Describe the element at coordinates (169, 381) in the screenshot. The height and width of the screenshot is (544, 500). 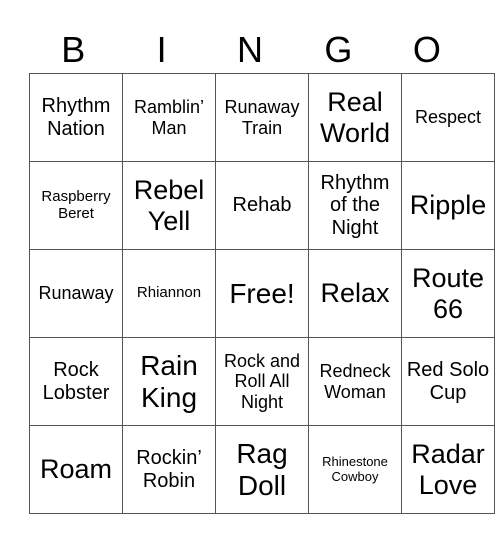
I see `bingo-cell: Rain King` at that location.